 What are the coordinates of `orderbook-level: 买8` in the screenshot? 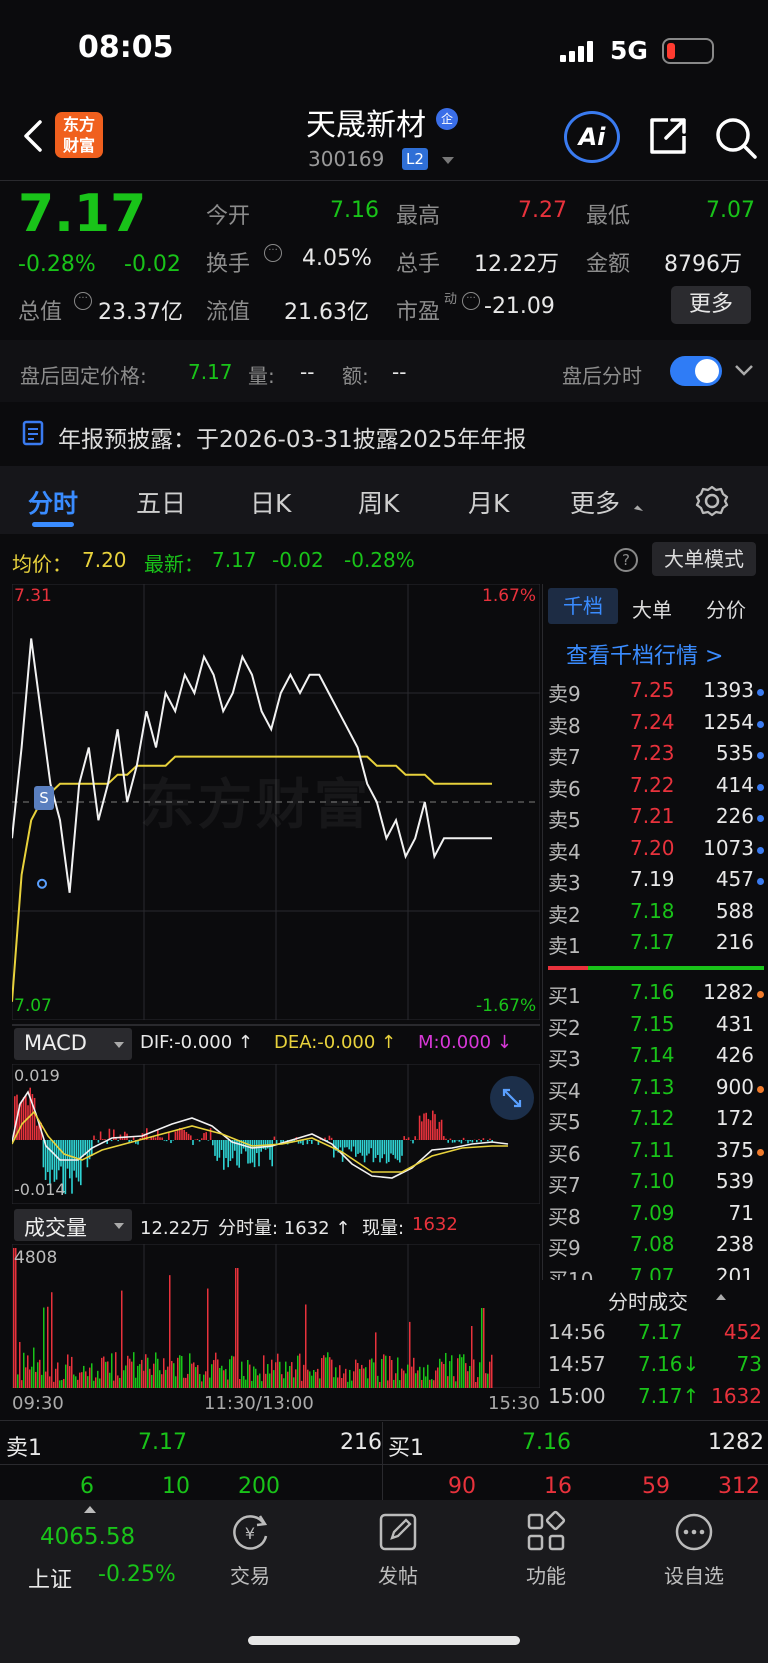 It's located at (564, 1216).